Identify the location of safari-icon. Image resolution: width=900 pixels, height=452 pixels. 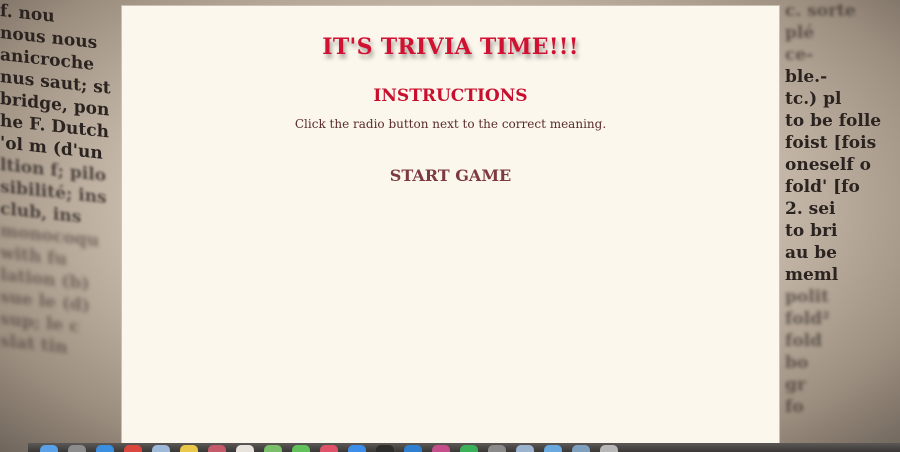
(105, 448).